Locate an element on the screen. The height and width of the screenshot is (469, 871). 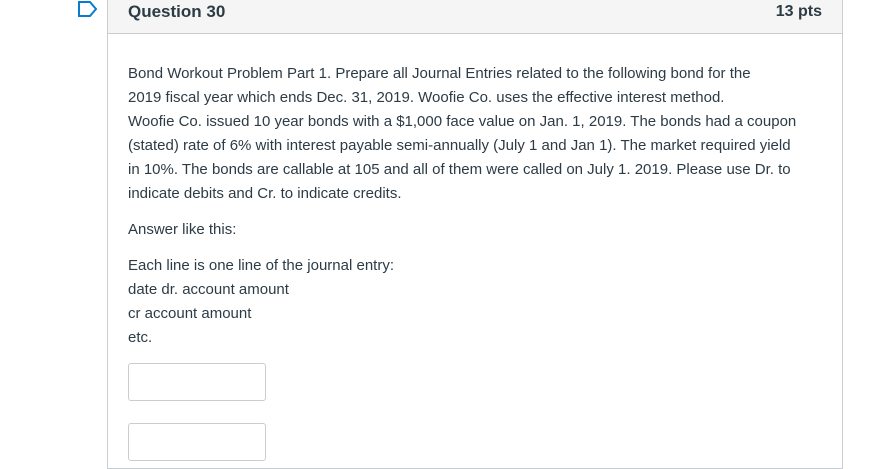
format-line: etc. is located at coordinates (140, 337).